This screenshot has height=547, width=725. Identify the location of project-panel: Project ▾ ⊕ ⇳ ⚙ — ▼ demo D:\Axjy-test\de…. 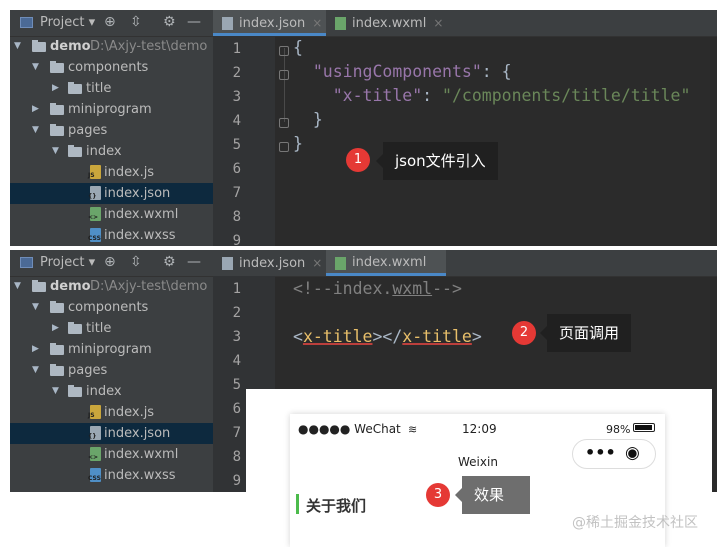
(111, 128).